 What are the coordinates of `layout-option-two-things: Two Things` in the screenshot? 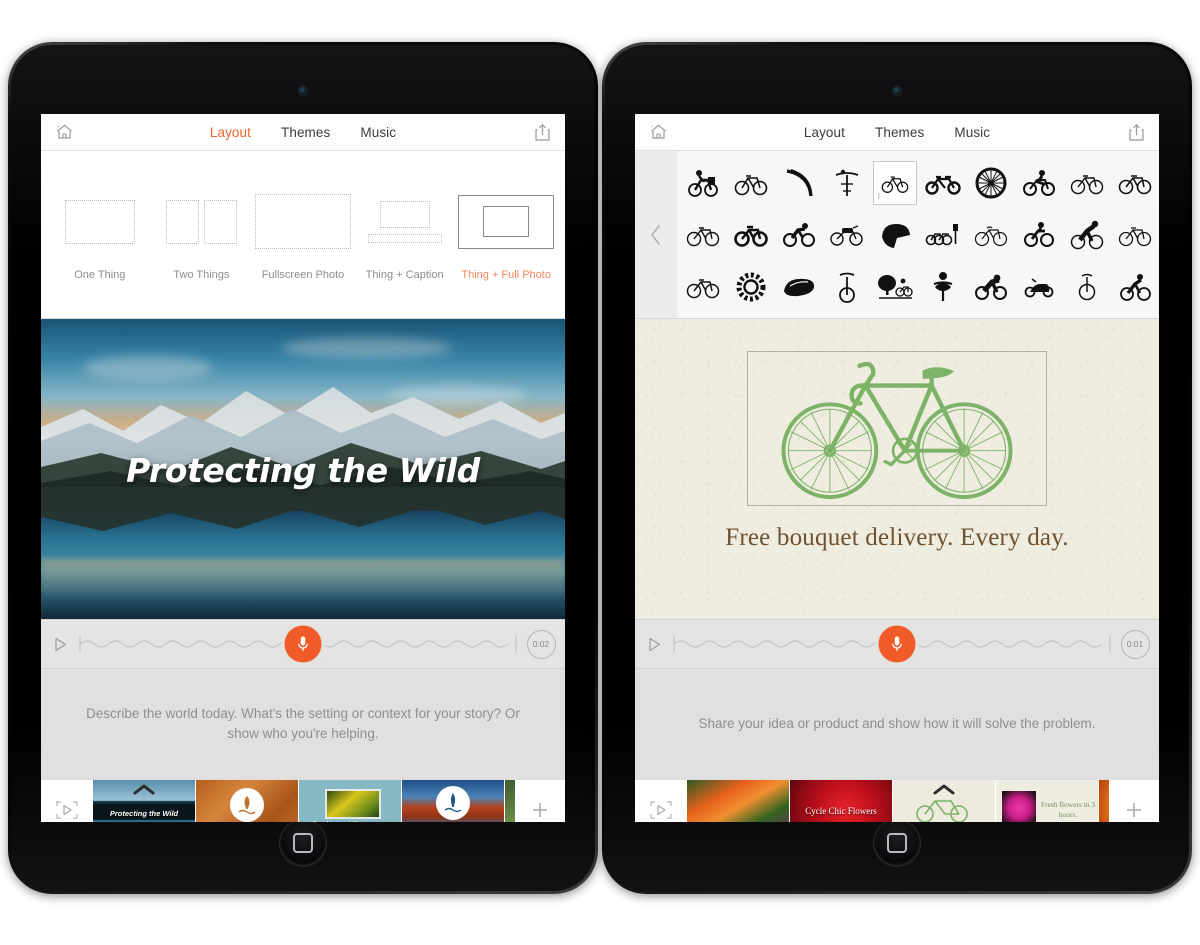 It's located at (201, 235).